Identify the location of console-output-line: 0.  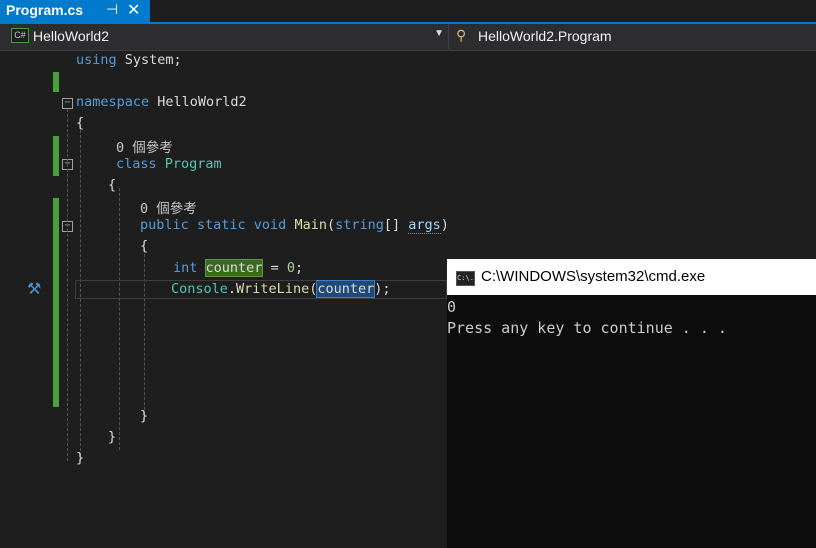
(452, 307).